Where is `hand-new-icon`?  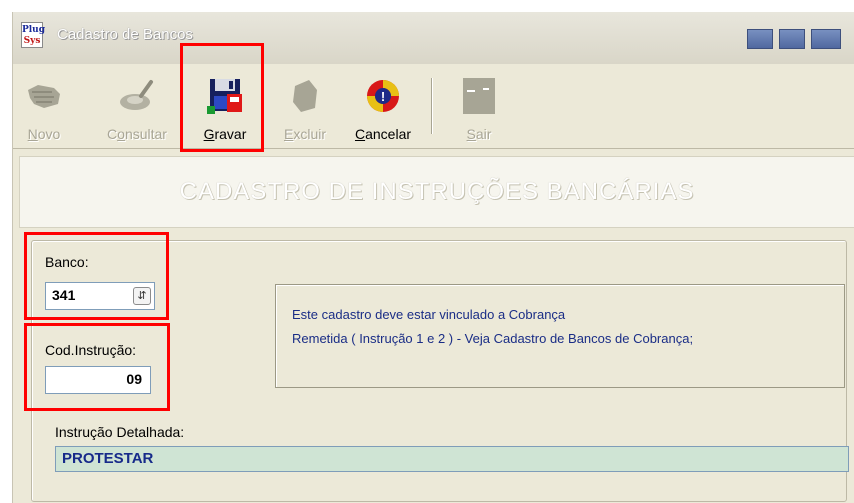
hand-new-icon is located at coordinates (44, 96).